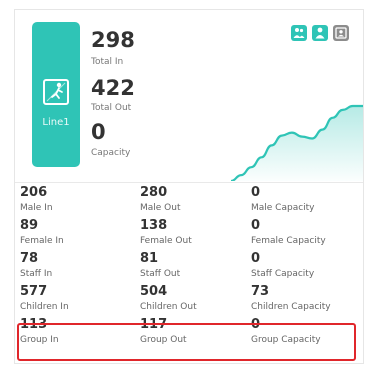 The height and width of the screenshot is (372, 373). I want to click on stat-label: Male In, so click(36, 208).